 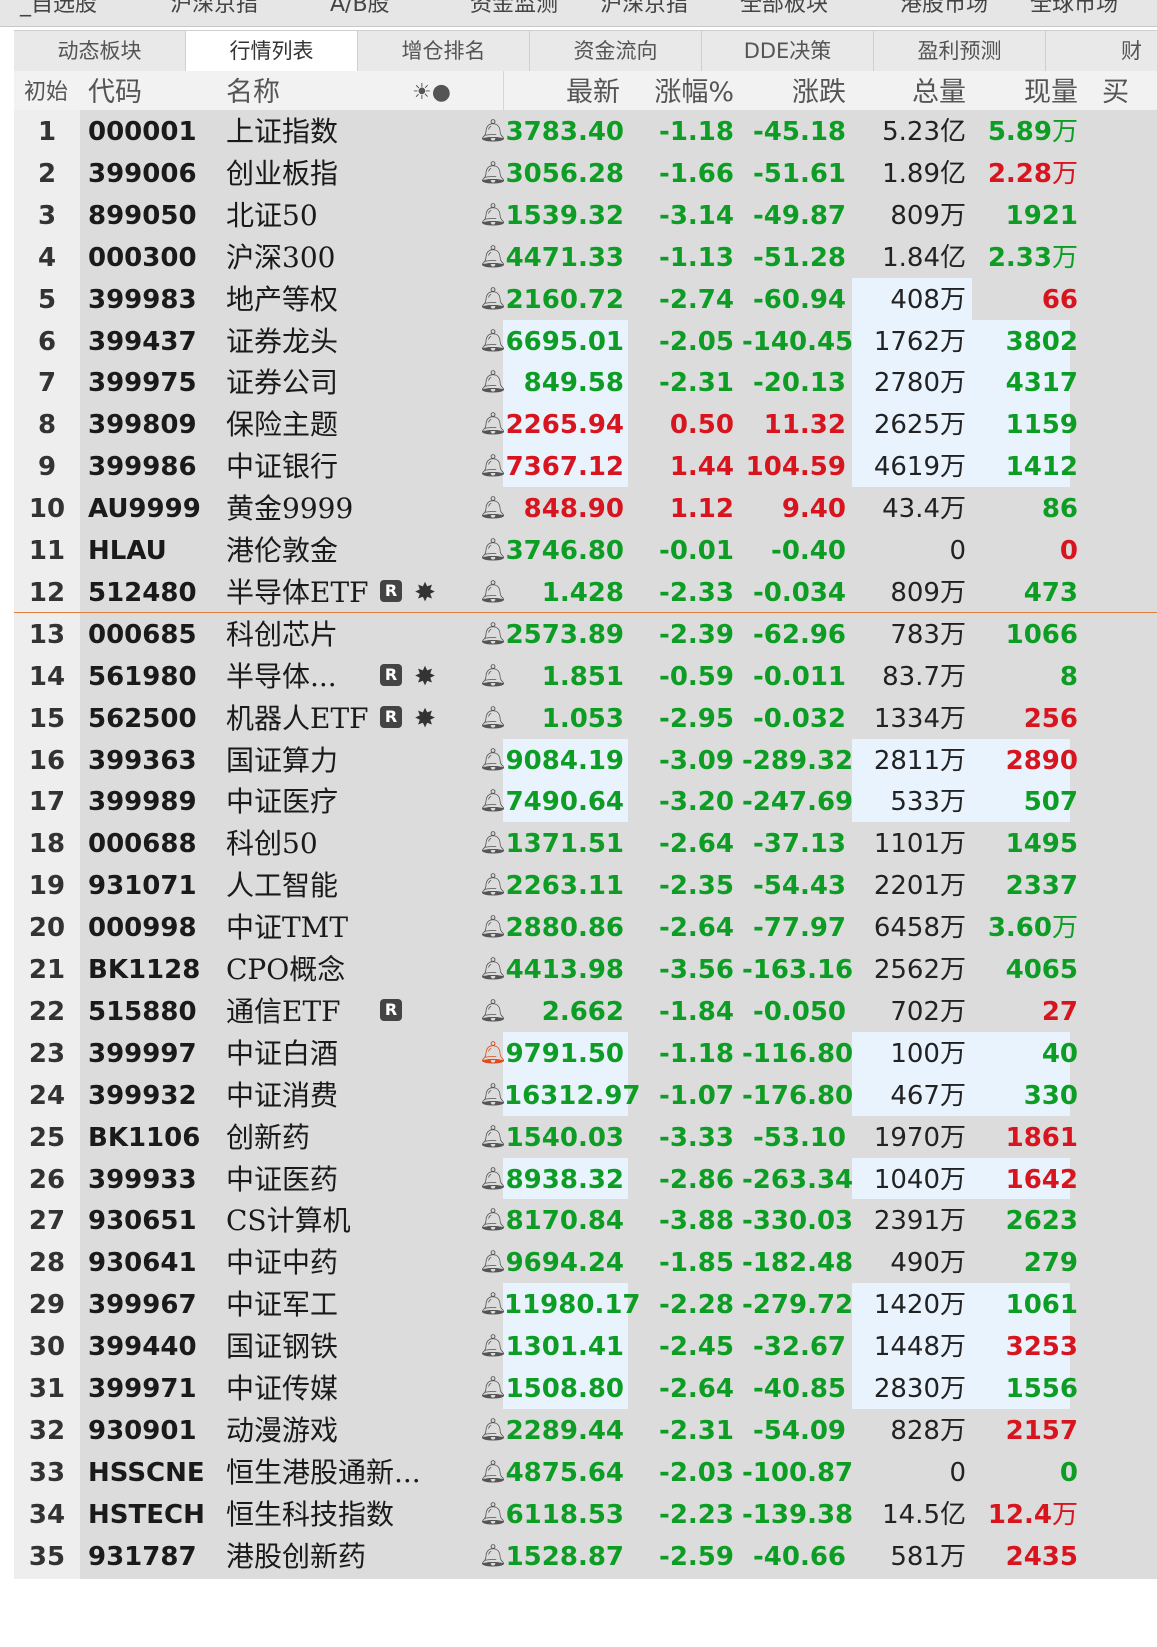 What do you see at coordinates (58, 9) in the screenshot?
I see `market-nav-item: _自选股` at bounding box center [58, 9].